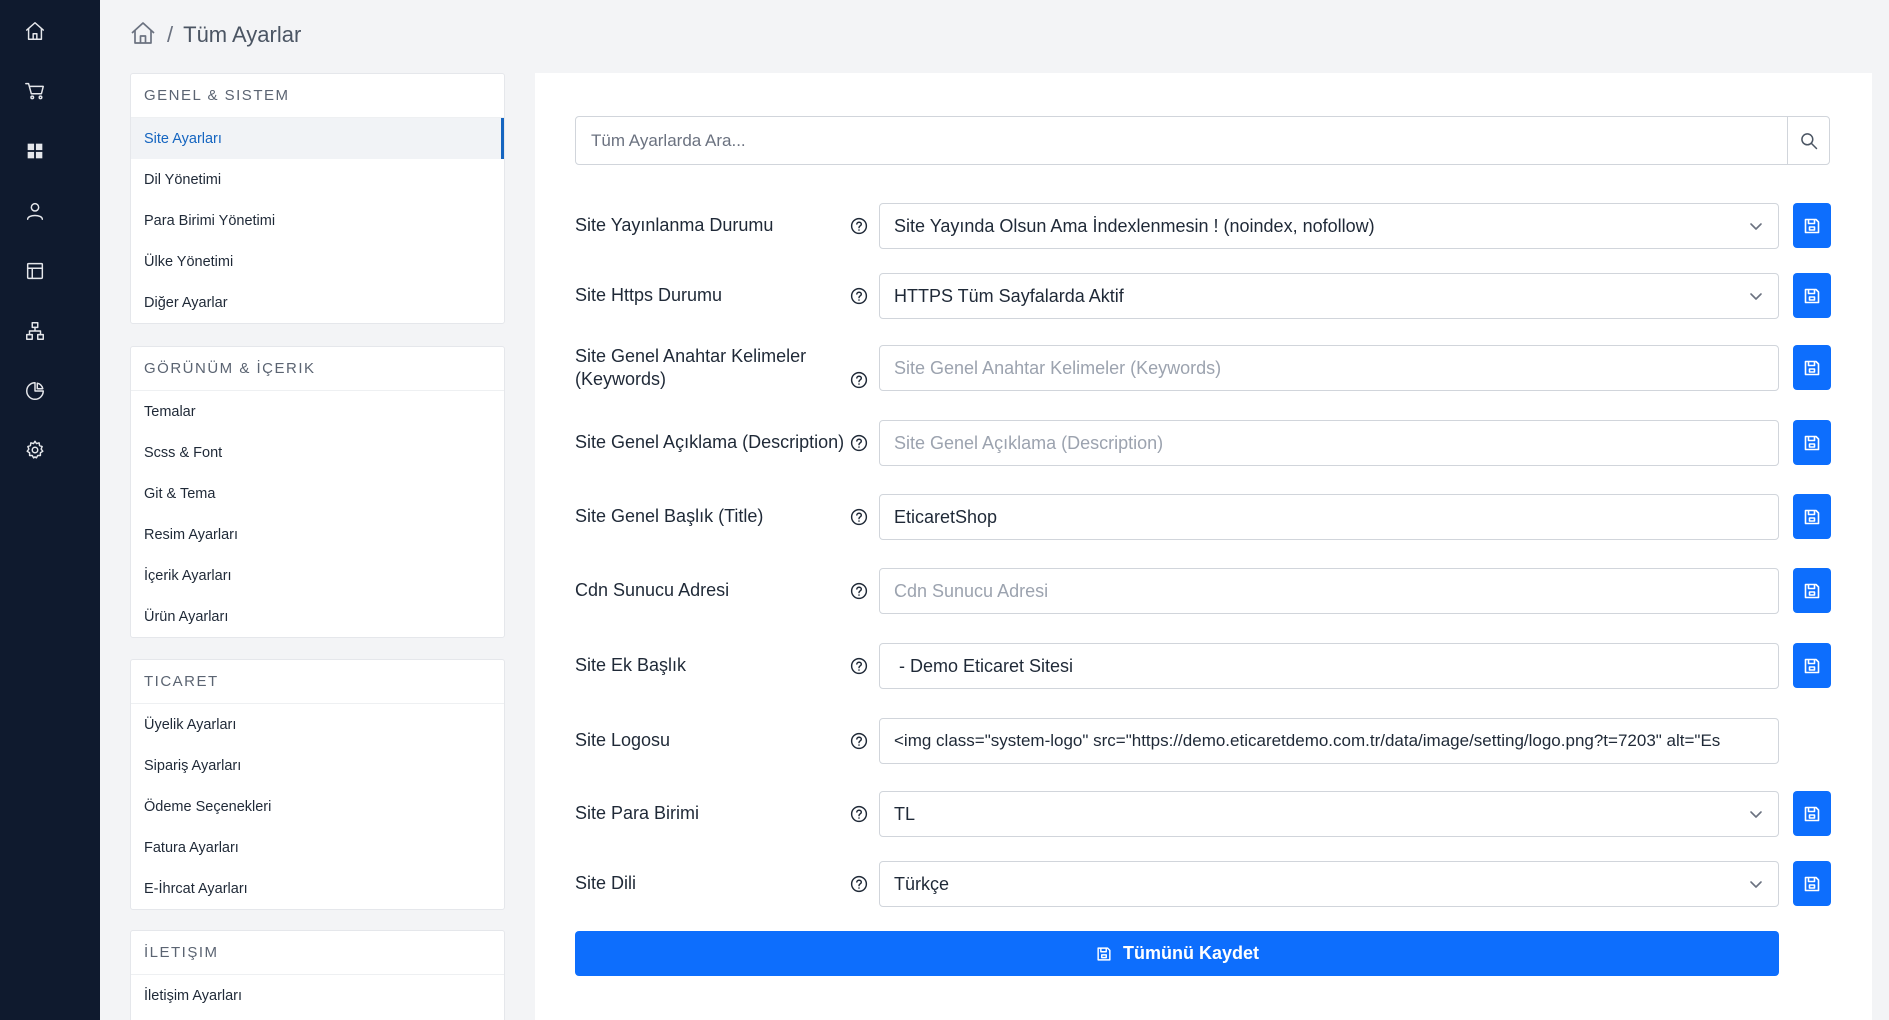 This screenshot has width=1889, height=1020. Describe the element at coordinates (317, 261) in the screenshot. I see `sidebar-item-ulke-yonetimi: Ülke Yönetimi` at that location.